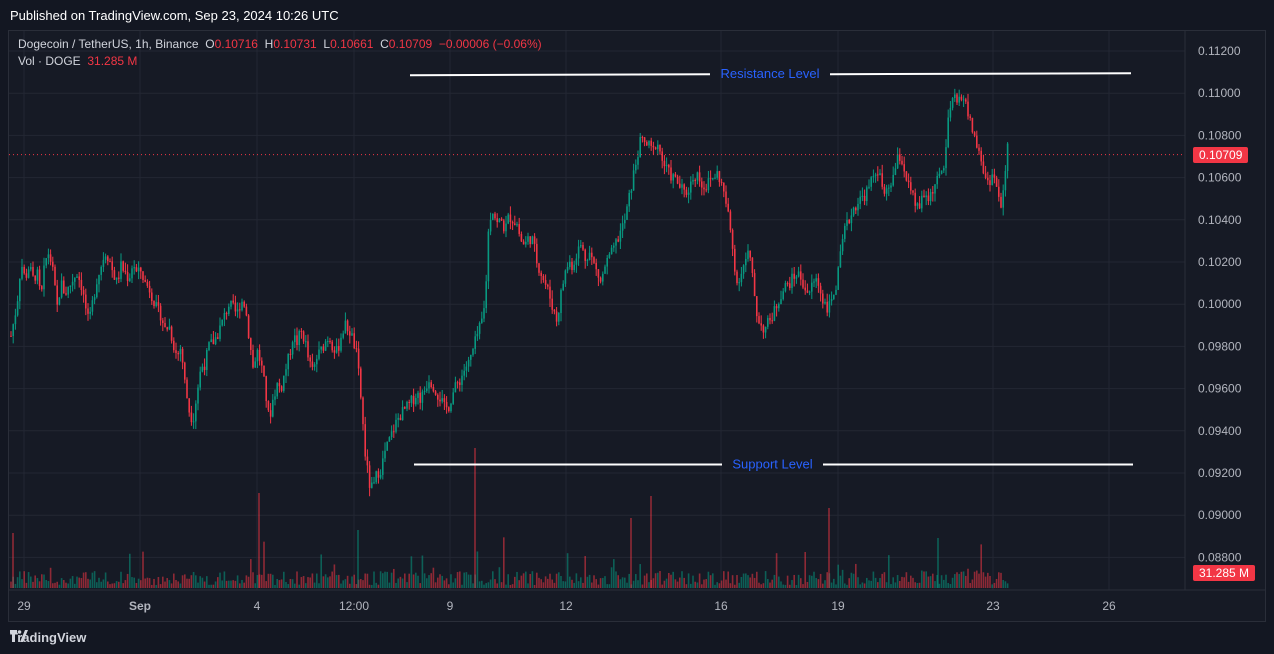 Image resolution: width=1274 pixels, height=654 pixels. What do you see at coordinates (48, 637) in the screenshot?
I see `tradingview-brand: TradingView` at bounding box center [48, 637].